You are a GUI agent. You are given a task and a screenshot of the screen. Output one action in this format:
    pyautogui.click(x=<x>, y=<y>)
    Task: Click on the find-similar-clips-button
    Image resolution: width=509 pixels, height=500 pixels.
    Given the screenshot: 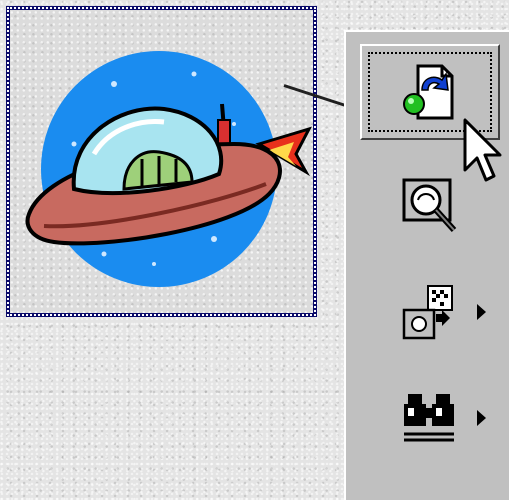 What is the action you would take?
    pyautogui.click(x=430, y=418)
    